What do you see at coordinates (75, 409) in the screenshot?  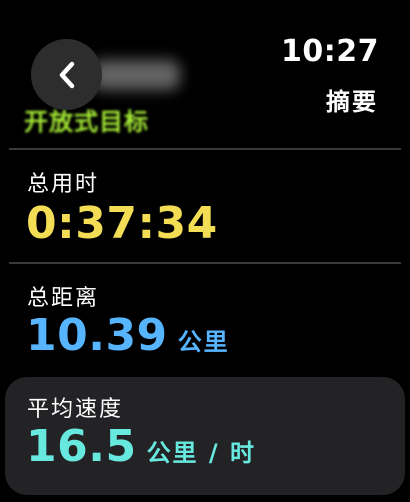 I see `average-speed-label: 平均速度` at bounding box center [75, 409].